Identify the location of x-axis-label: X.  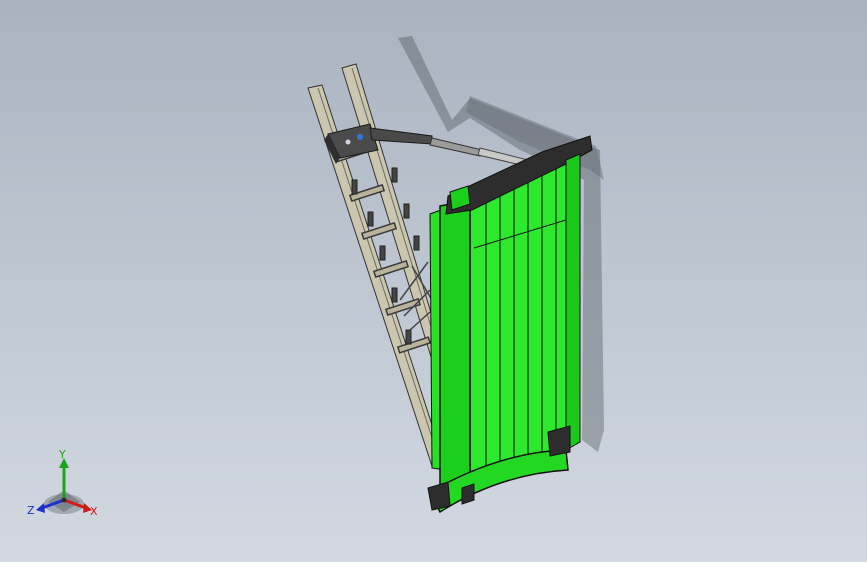
(94, 511).